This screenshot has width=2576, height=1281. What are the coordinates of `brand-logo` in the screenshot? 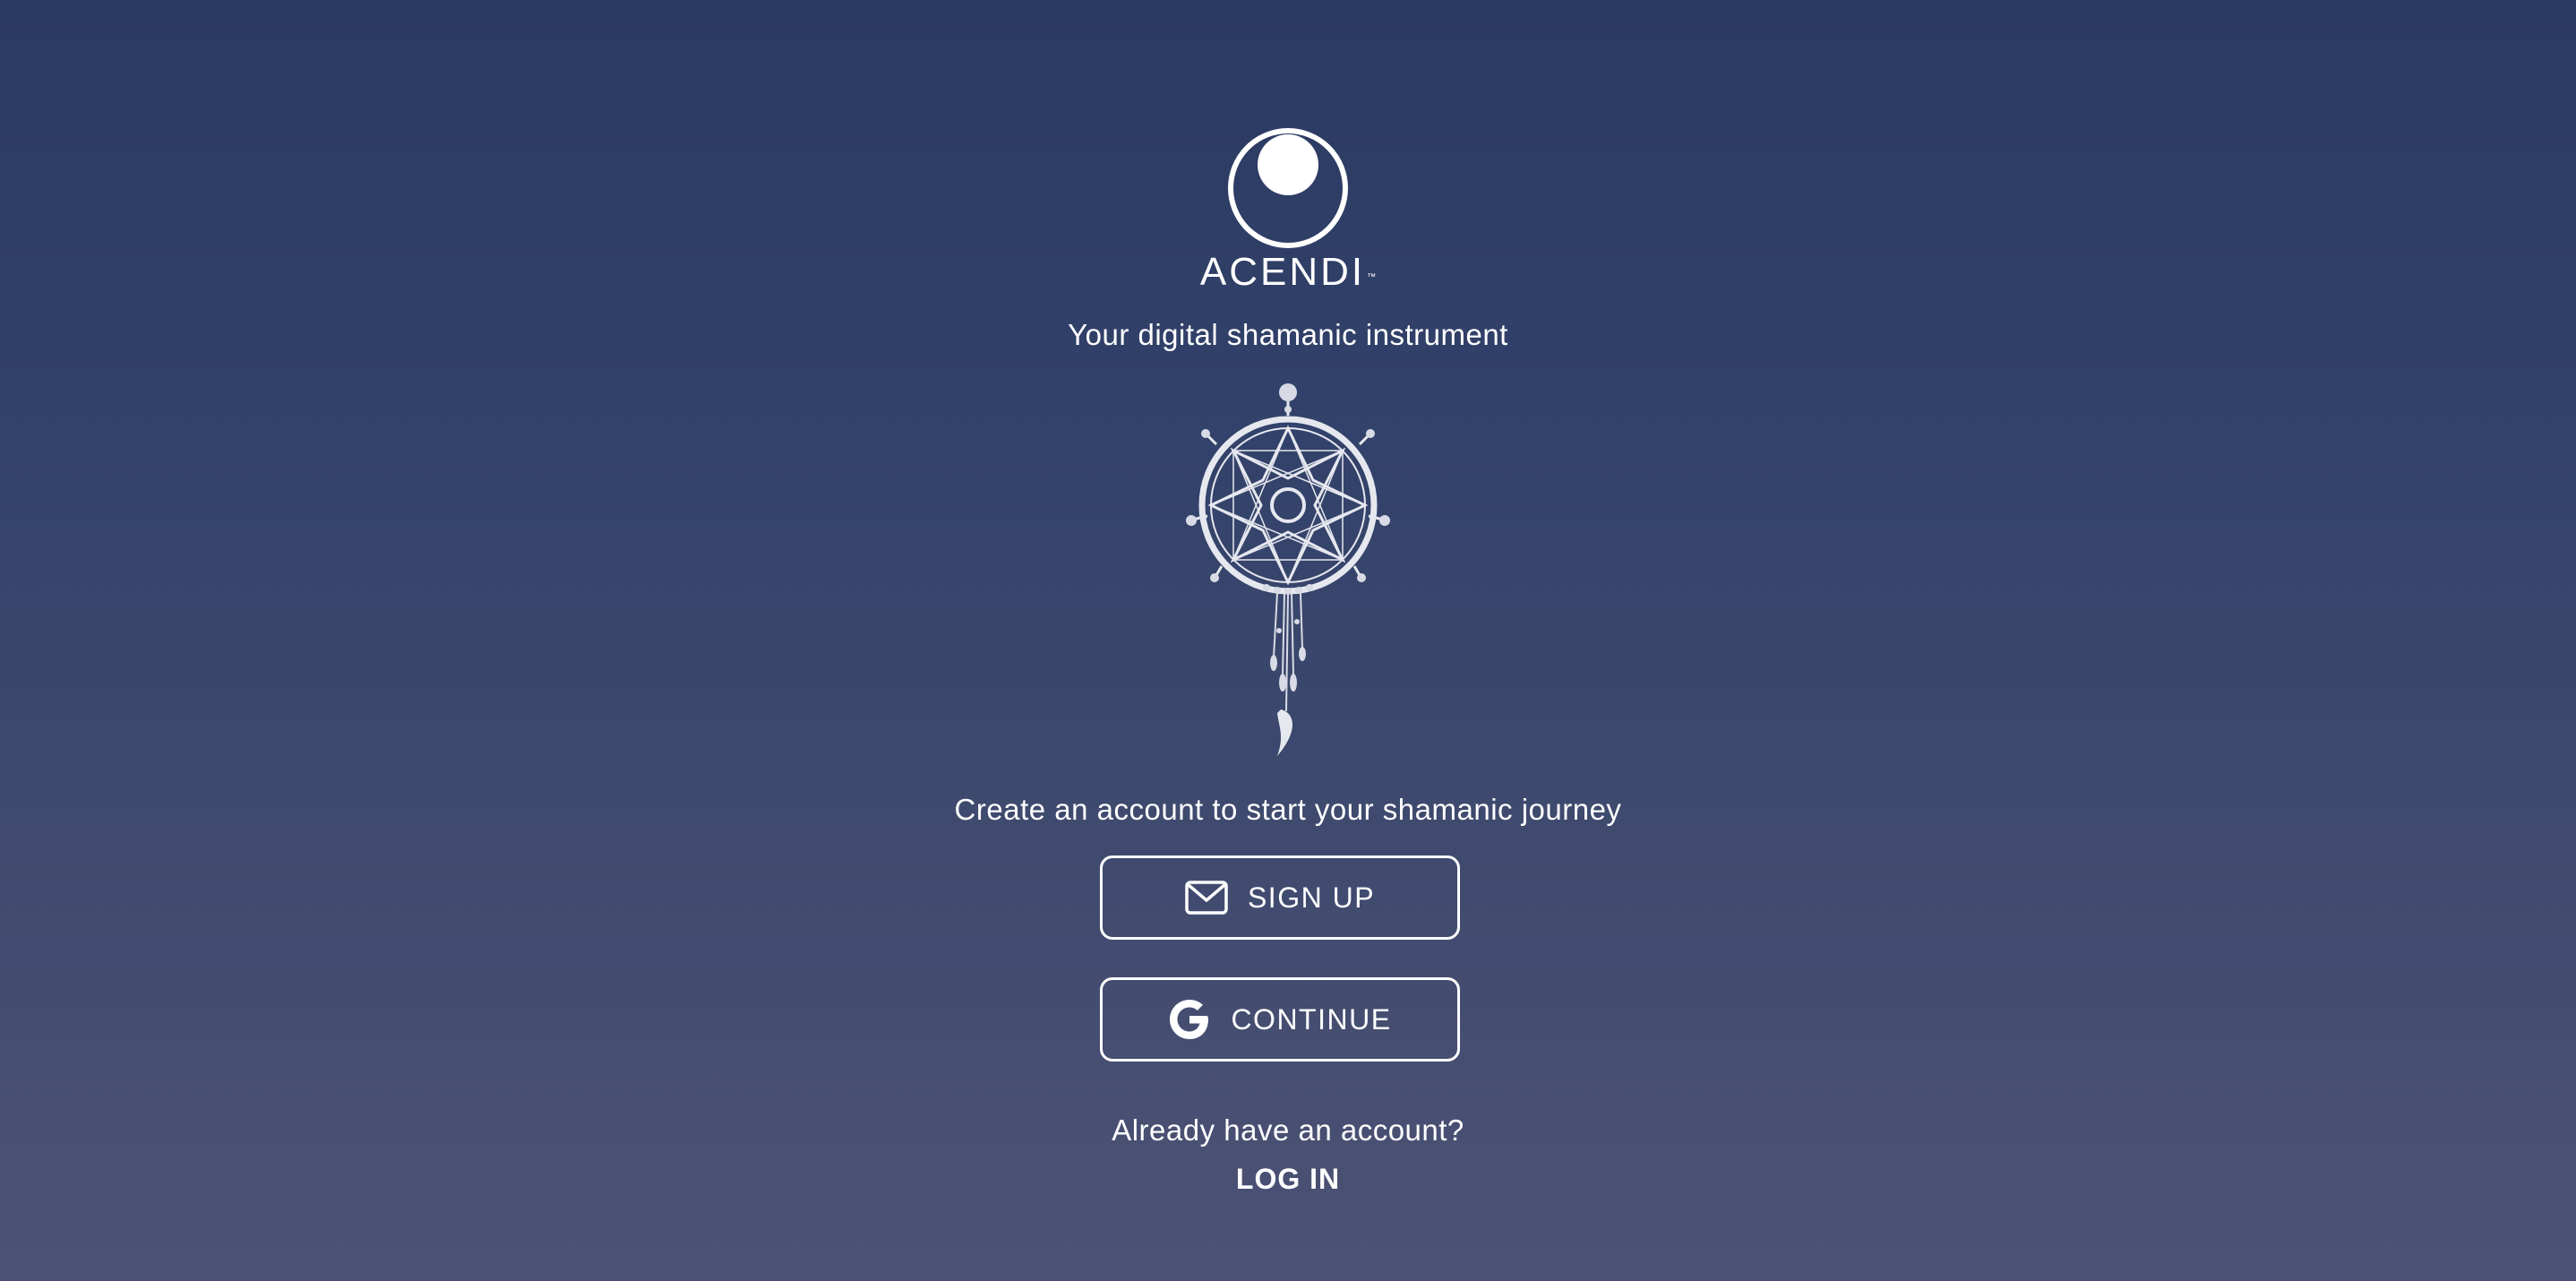 It's located at (1288, 188).